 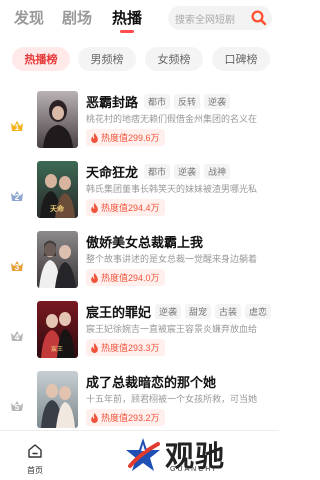 I want to click on search-placeholder: 搜索全网短剧, so click(x=205, y=20).